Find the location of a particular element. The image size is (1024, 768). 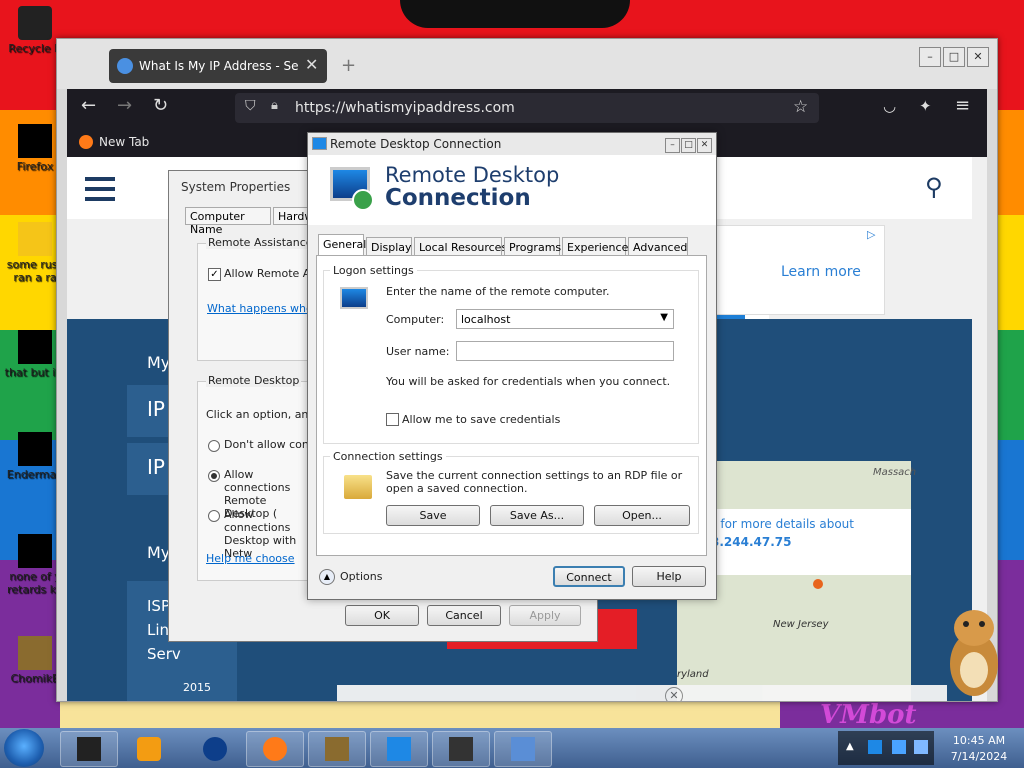

new-tab-icon: + is located at coordinates (348, 65).